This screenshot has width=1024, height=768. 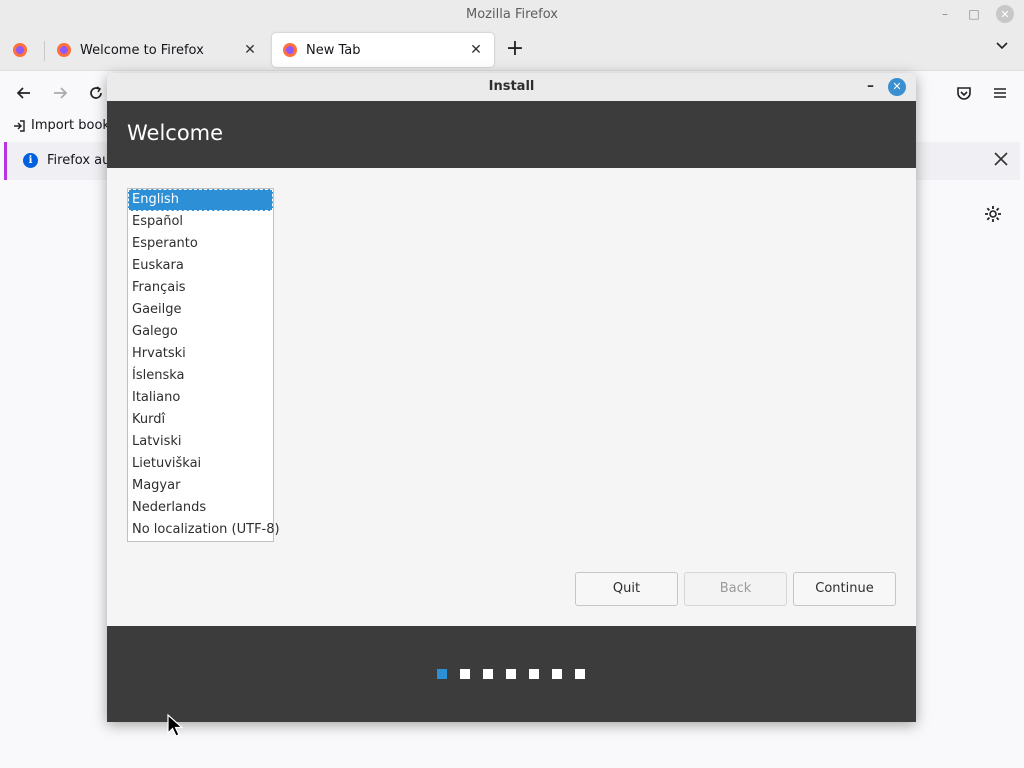 I want to click on close-icon, so click(x=1001, y=159).